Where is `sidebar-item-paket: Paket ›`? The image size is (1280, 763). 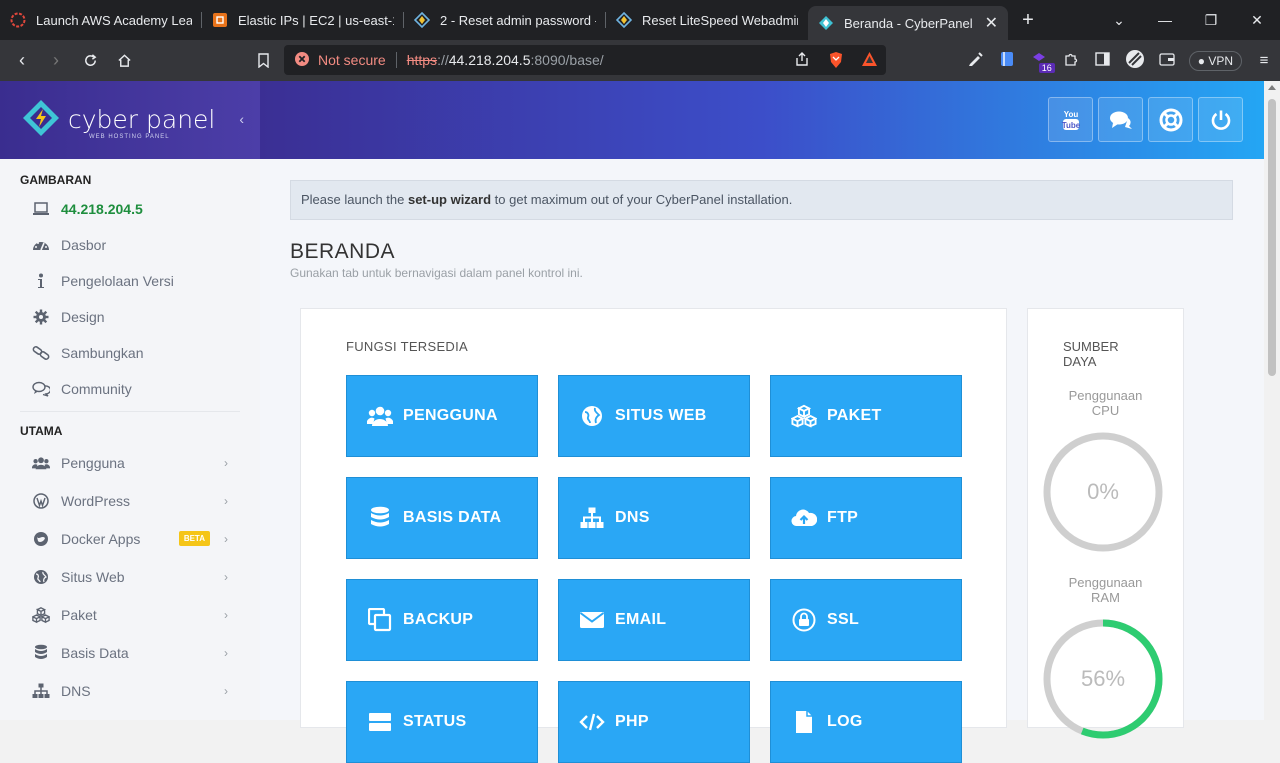 sidebar-item-paket: Paket › is located at coordinates (130, 615).